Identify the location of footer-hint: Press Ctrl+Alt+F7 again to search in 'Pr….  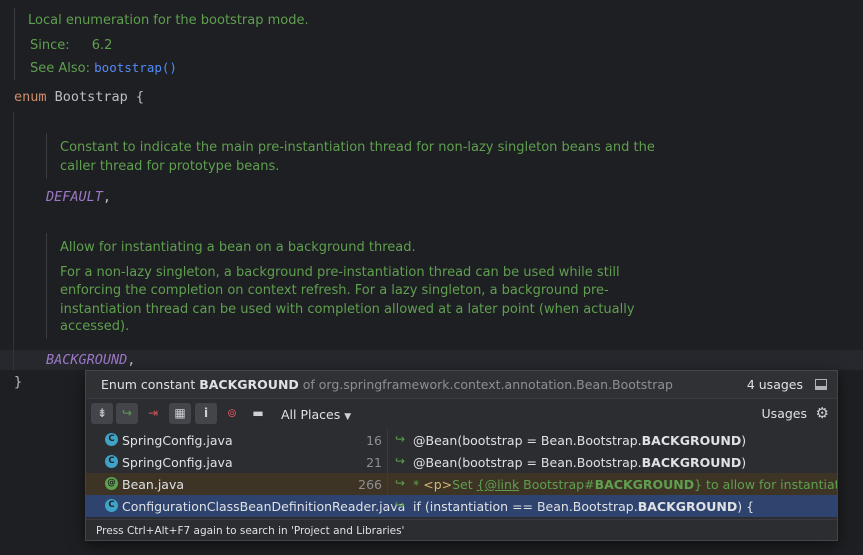
(250, 531).